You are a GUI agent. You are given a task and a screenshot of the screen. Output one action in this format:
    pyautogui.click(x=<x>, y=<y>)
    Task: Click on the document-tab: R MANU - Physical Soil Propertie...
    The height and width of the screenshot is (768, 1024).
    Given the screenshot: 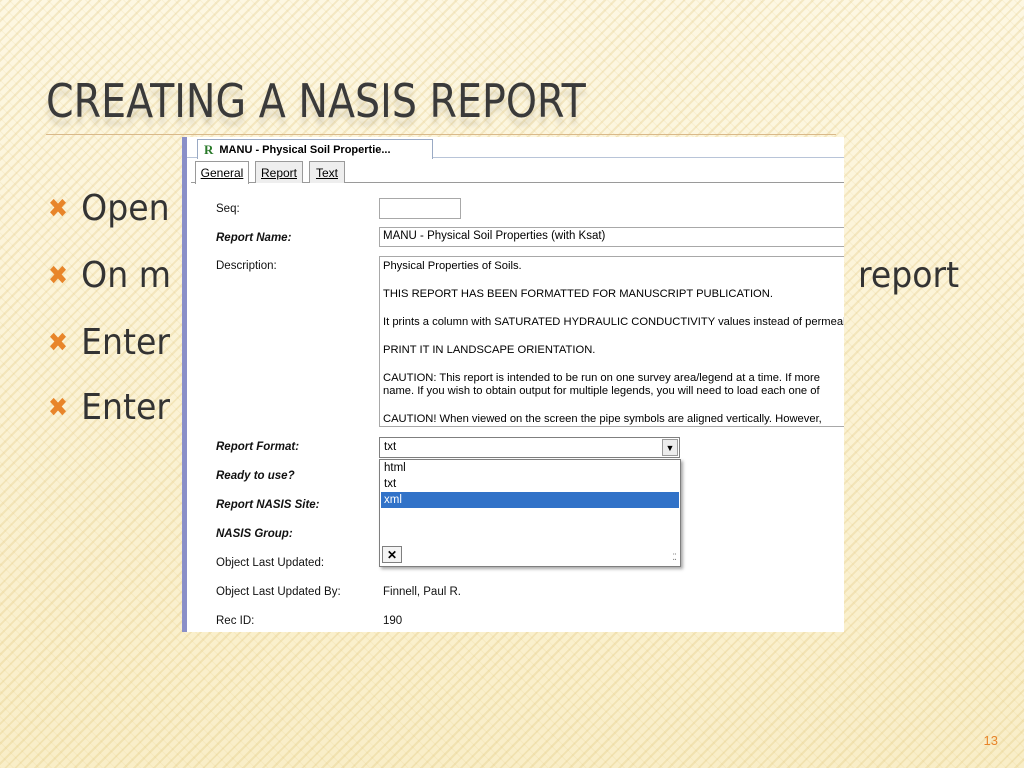 What is the action you would take?
    pyautogui.click(x=315, y=149)
    